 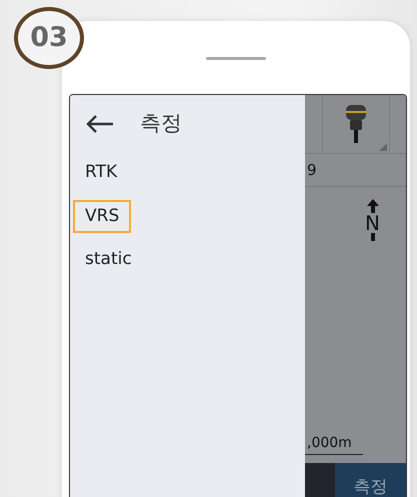 What do you see at coordinates (102, 216) in the screenshot?
I see `menu-item: VRS` at bounding box center [102, 216].